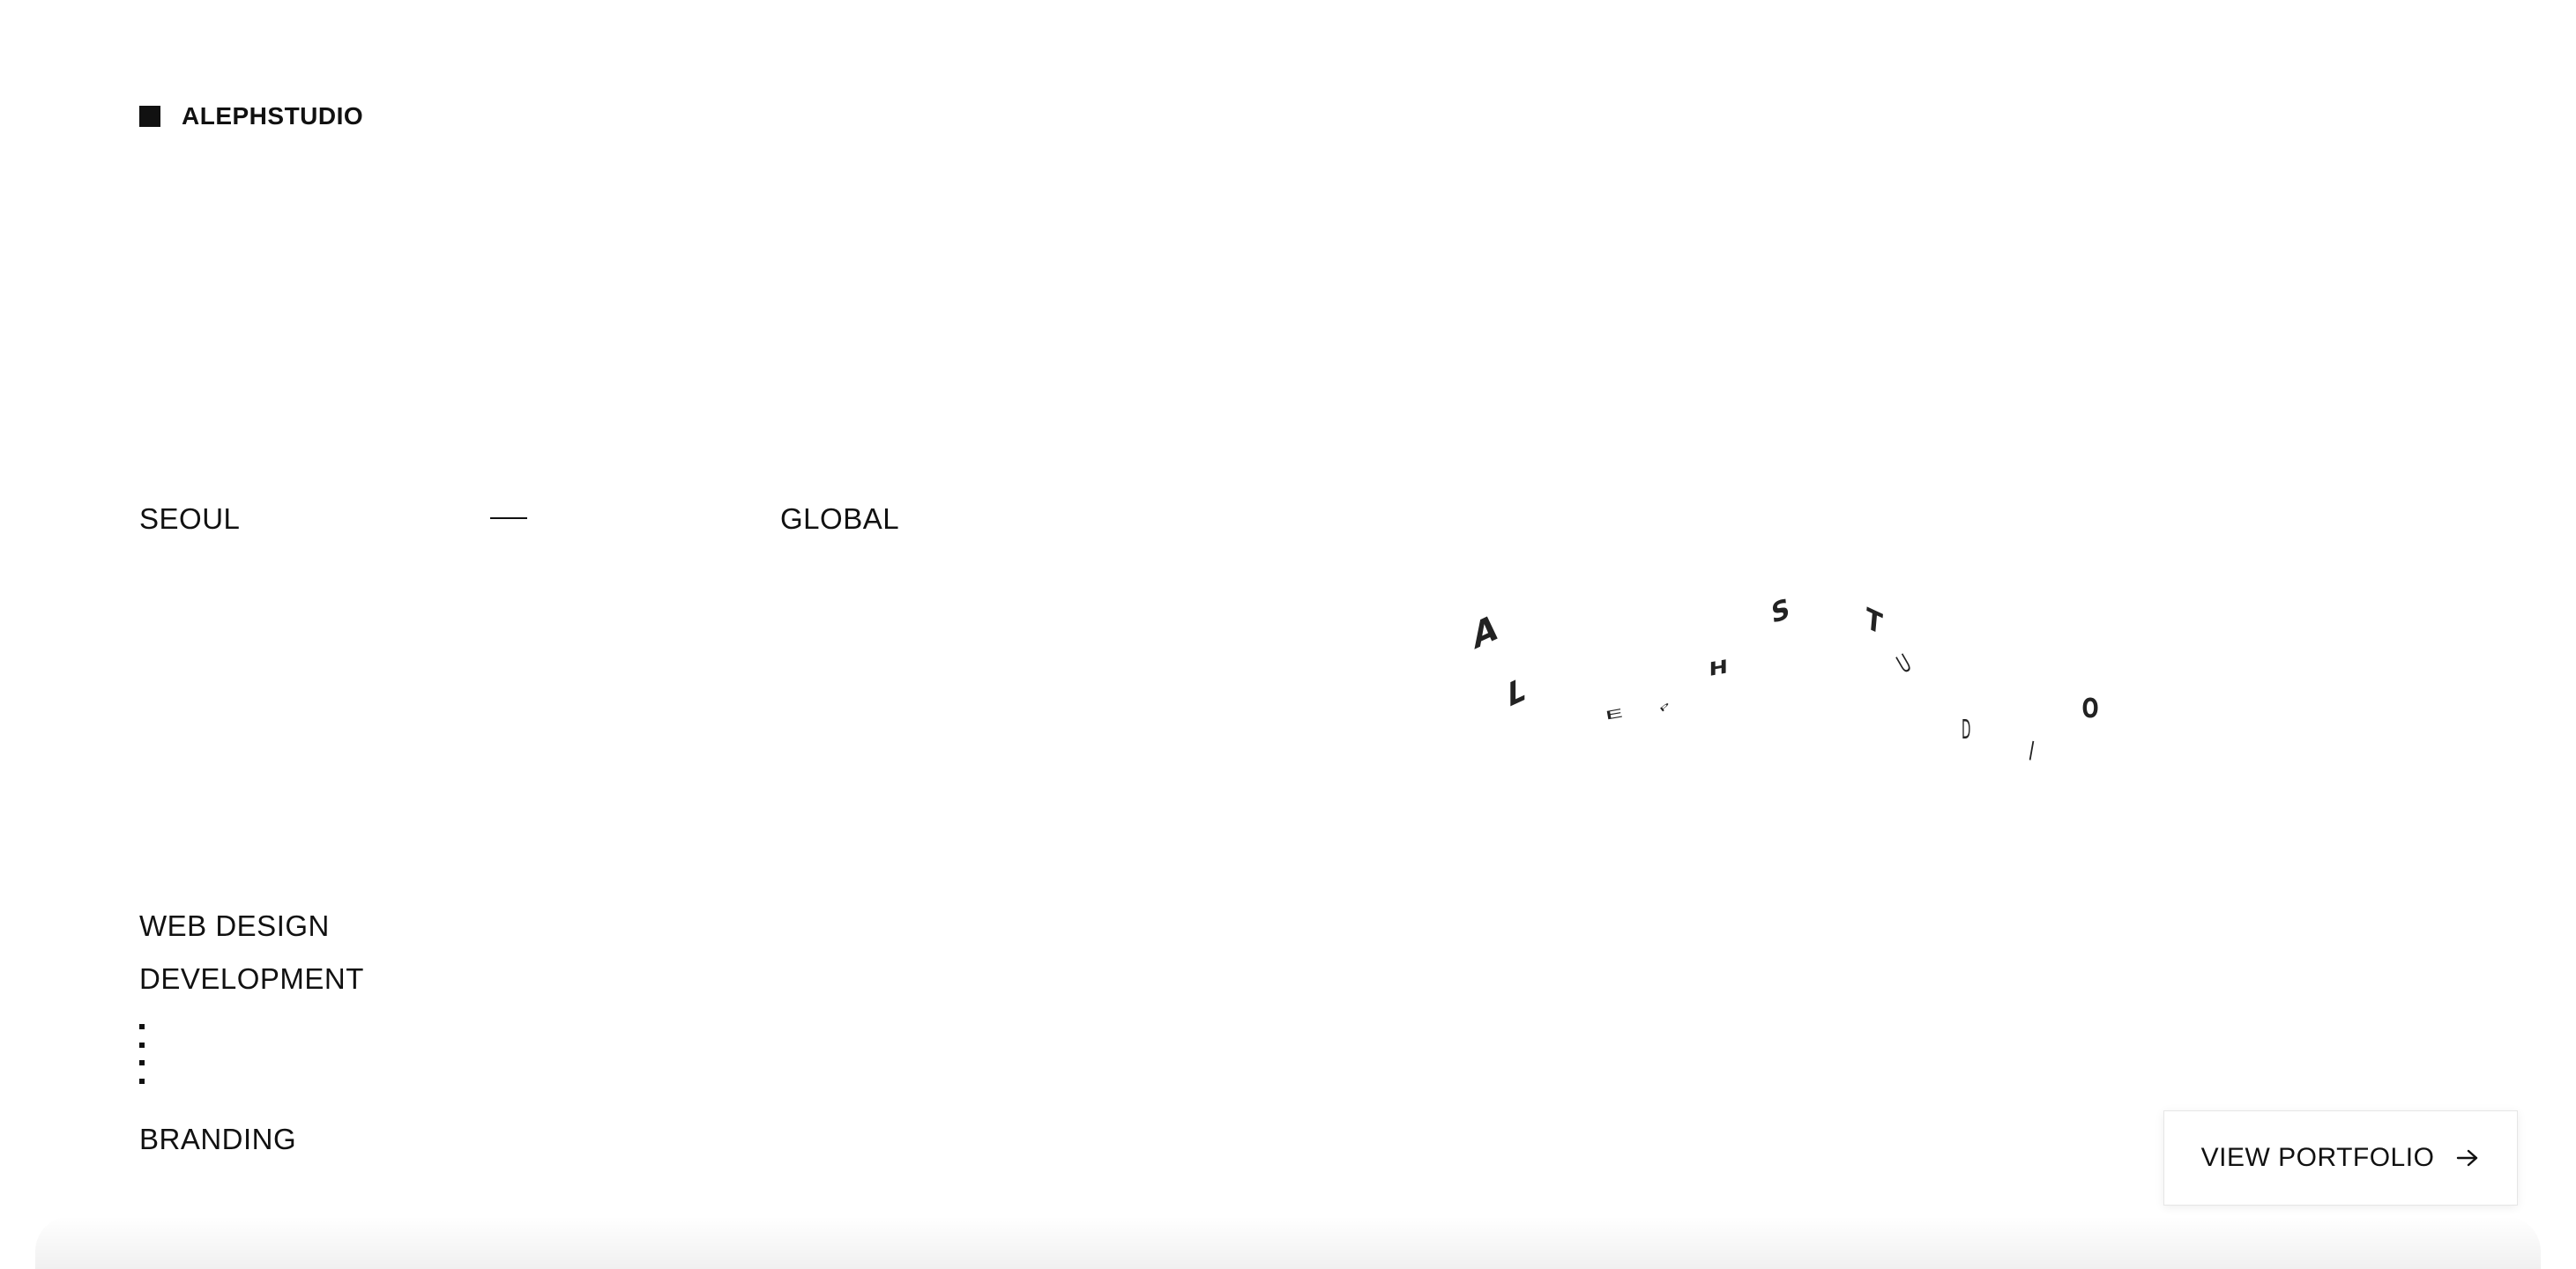  I want to click on location-dash-divider, so click(509, 518).